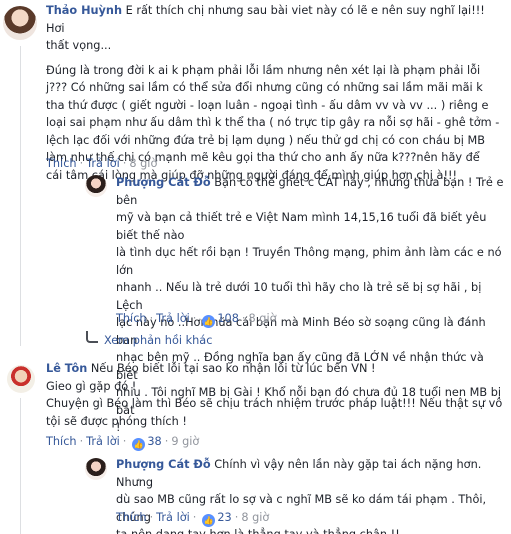 The image size is (511, 534). I want to click on comment-text-line: Gieo gì gặp đó !, so click(91, 386).